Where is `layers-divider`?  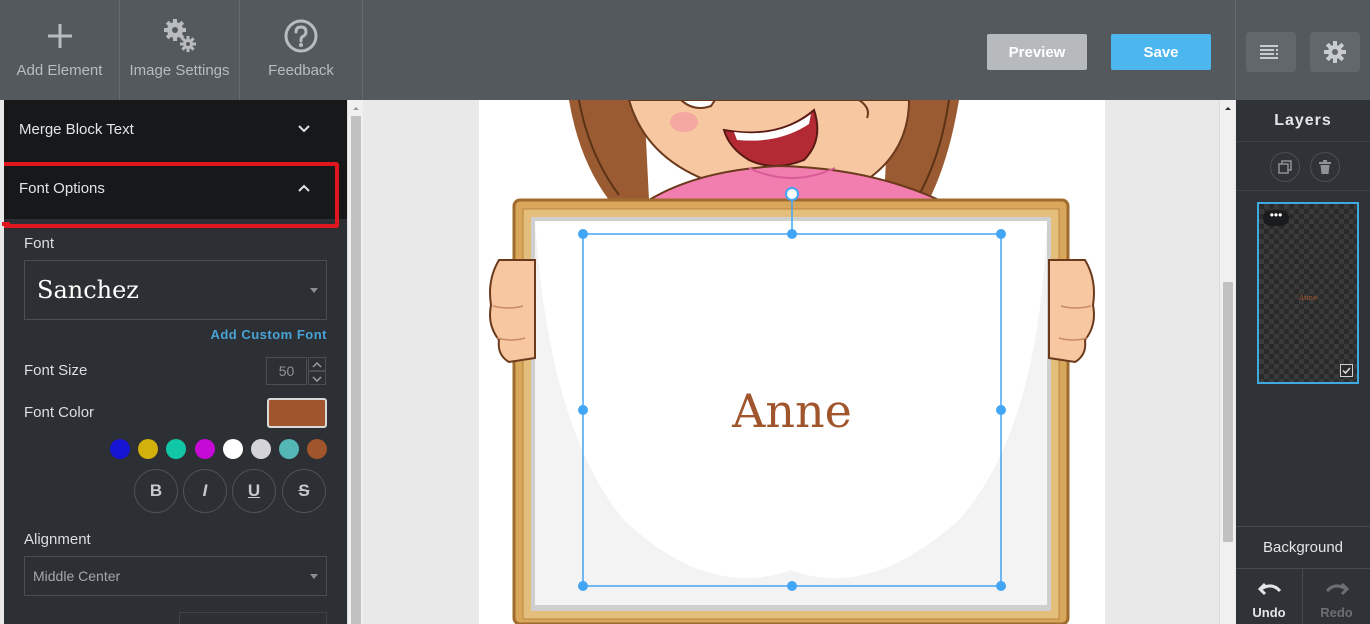 layers-divider is located at coordinates (1303, 190).